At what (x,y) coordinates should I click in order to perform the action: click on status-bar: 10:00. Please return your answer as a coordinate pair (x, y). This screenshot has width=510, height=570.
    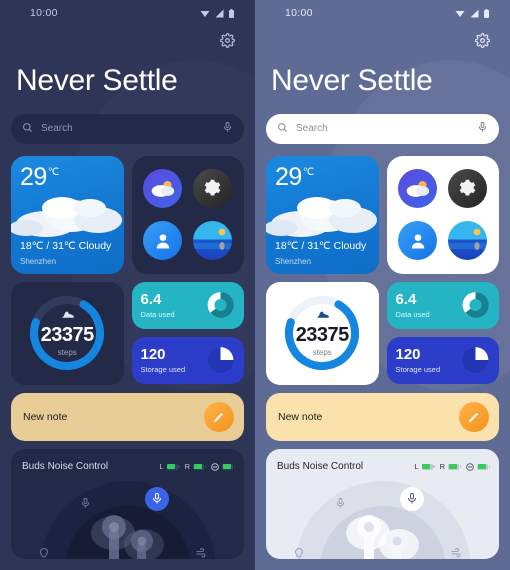
    Looking at the image, I should click on (382, 13).